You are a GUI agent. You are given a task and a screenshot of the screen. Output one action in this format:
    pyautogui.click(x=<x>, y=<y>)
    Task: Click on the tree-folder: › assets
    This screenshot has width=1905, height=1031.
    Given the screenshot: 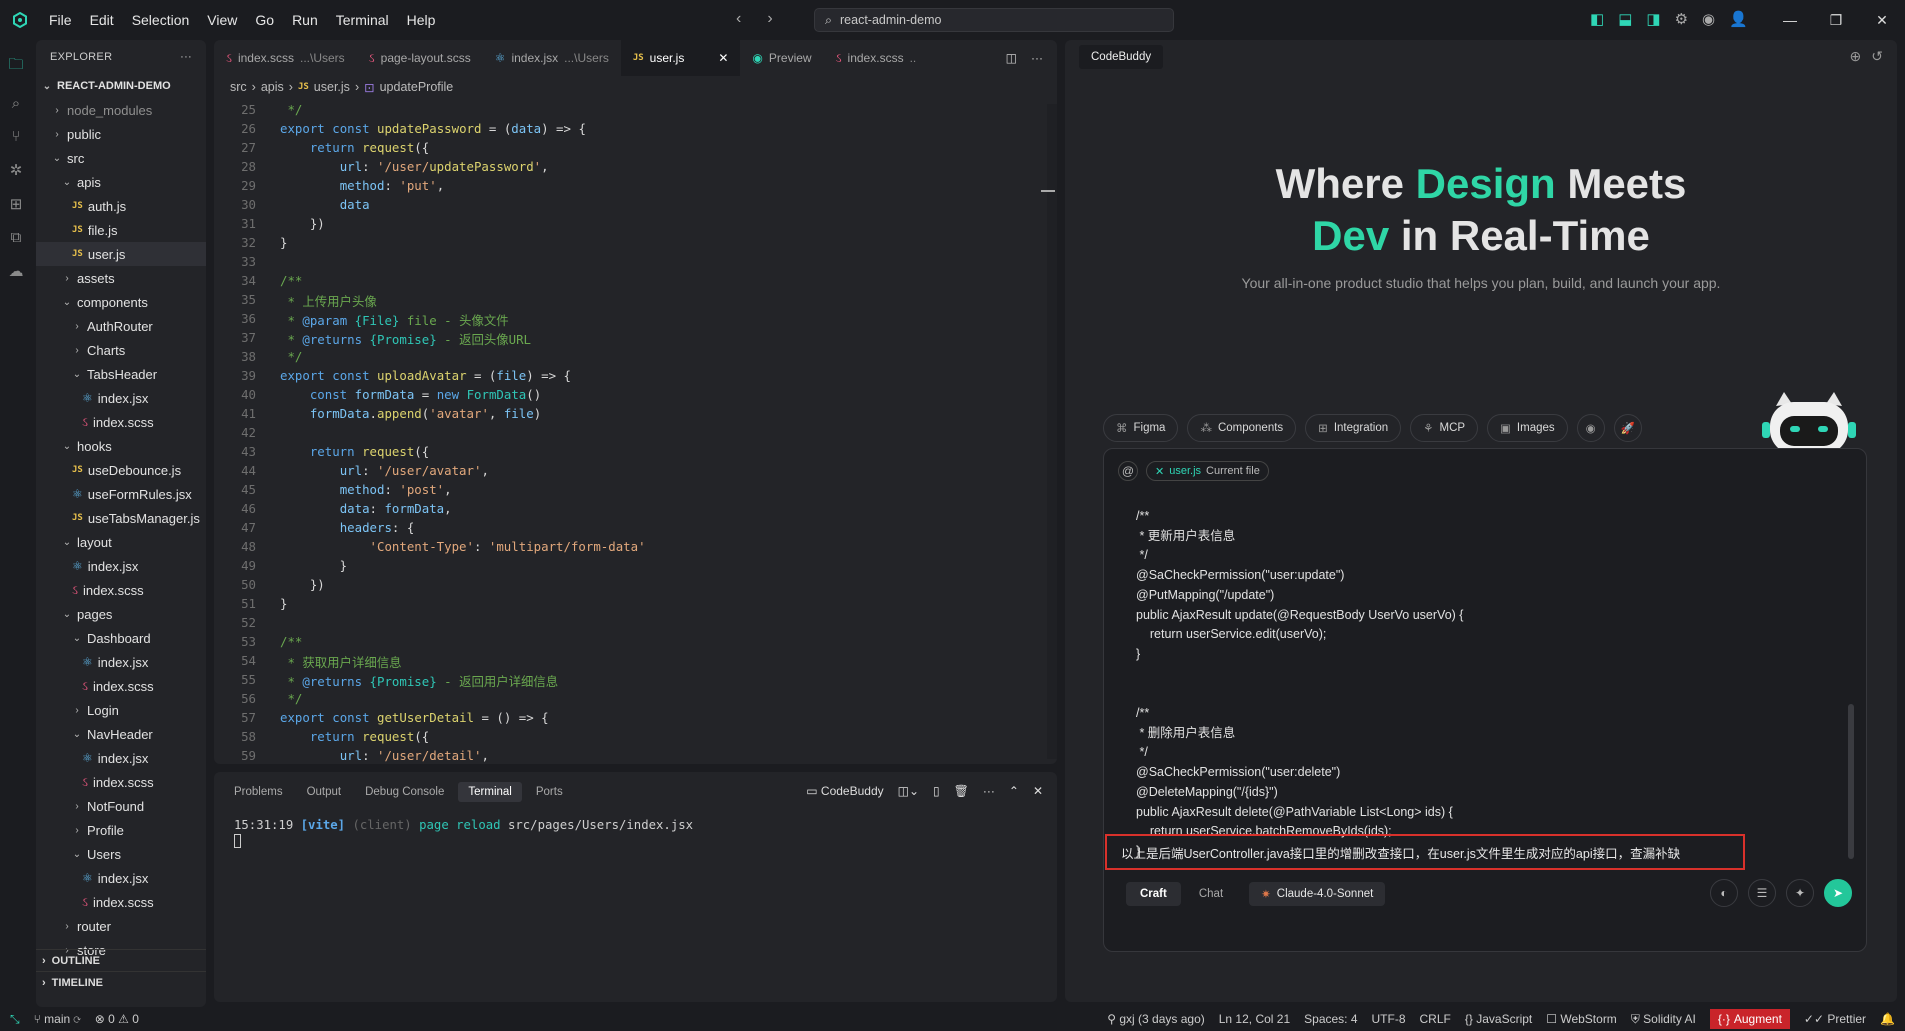 What is the action you would take?
    pyautogui.click(x=121, y=278)
    